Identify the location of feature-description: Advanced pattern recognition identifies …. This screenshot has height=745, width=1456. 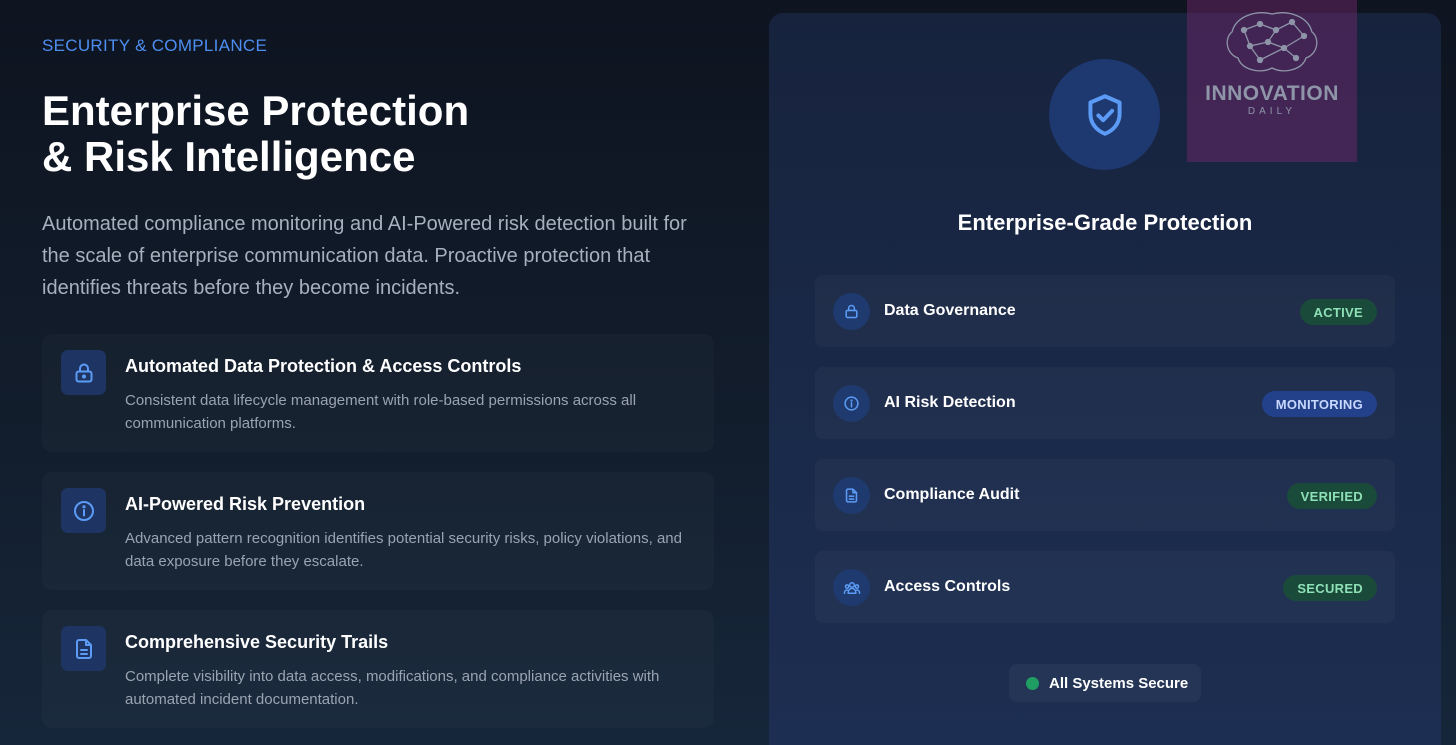
(403, 550).